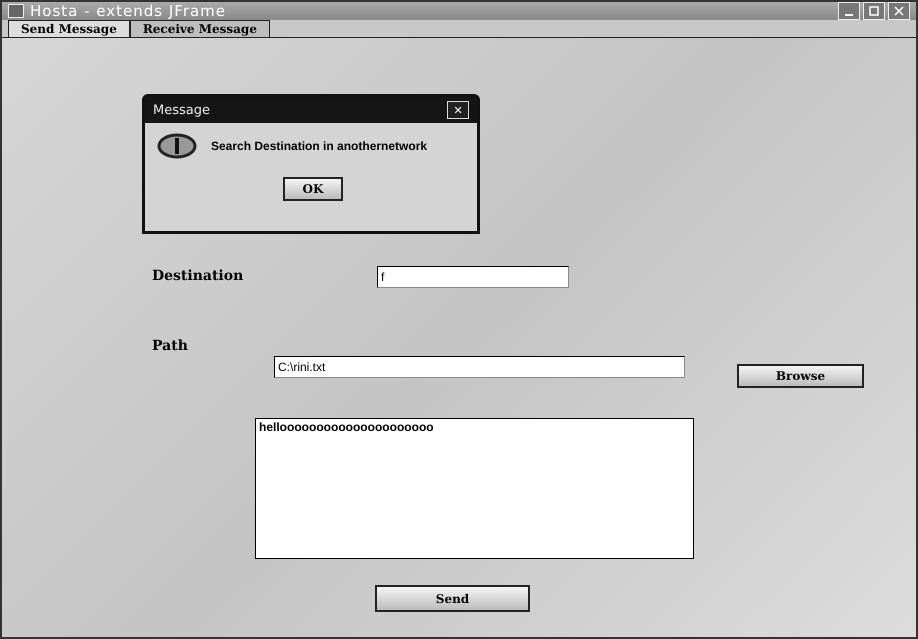  Describe the element at coordinates (170, 346) in the screenshot. I see `path-label: Path` at that location.